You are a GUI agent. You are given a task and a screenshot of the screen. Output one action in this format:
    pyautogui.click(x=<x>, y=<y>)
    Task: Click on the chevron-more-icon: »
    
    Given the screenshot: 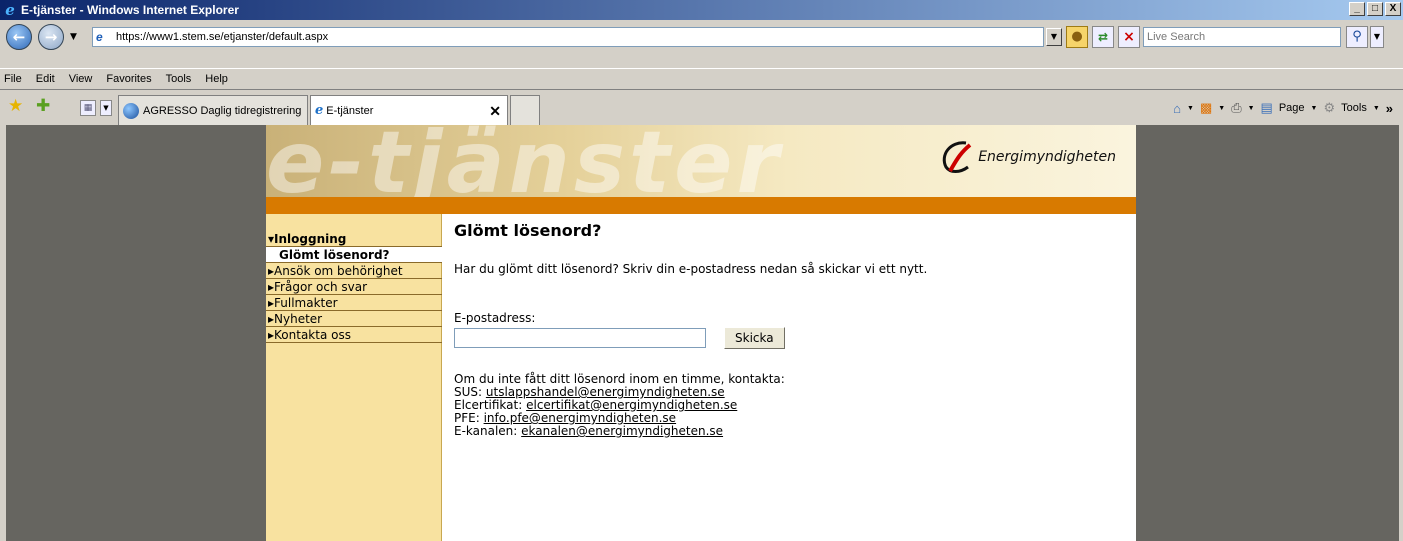 What is the action you would take?
    pyautogui.click(x=1389, y=108)
    